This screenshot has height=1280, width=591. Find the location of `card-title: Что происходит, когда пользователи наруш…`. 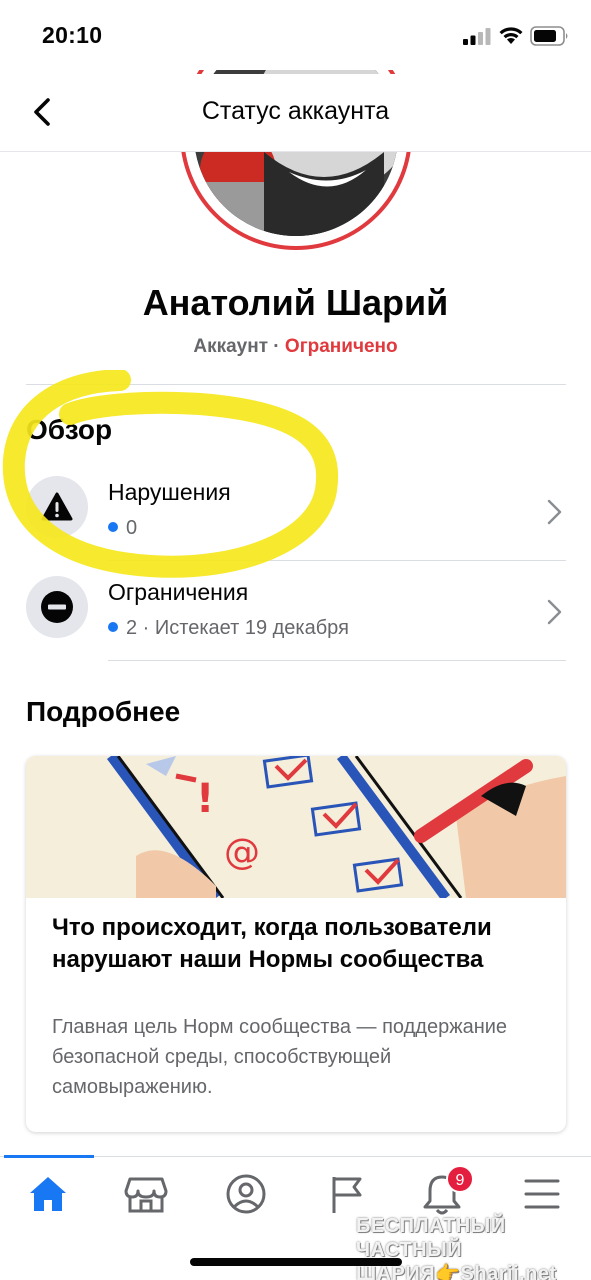

card-title: Что происходит, когда пользователи наруш… is located at coordinates (272, 943).